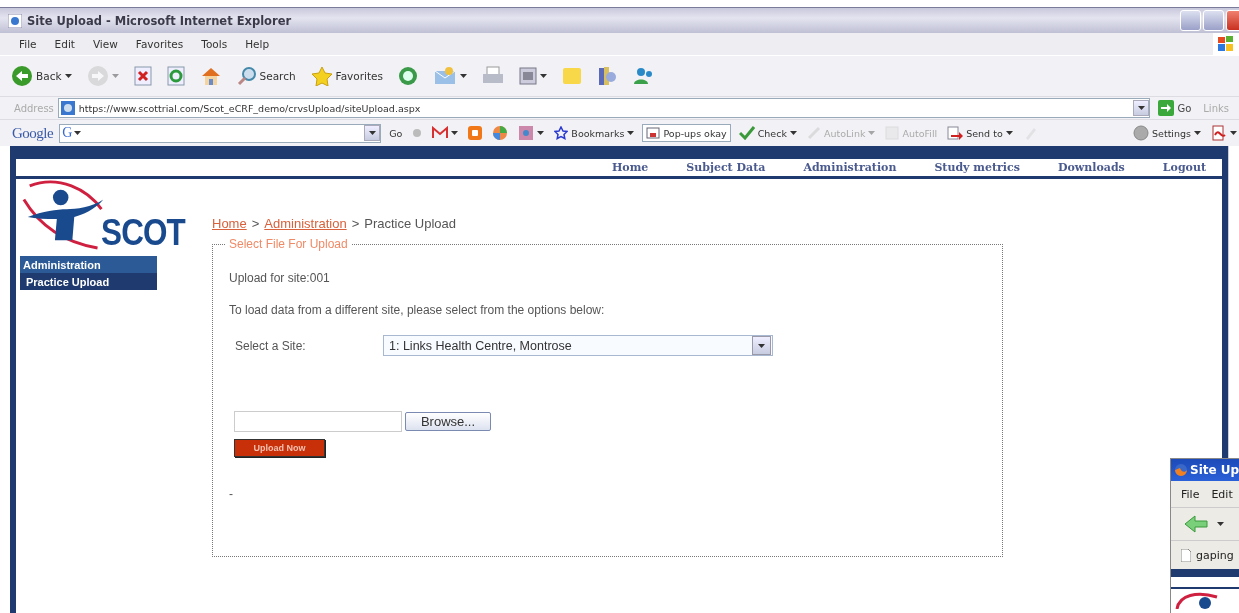 The width and height of the screenshot is (1239, 613). I want to click on window-icon, so click(653, 133).